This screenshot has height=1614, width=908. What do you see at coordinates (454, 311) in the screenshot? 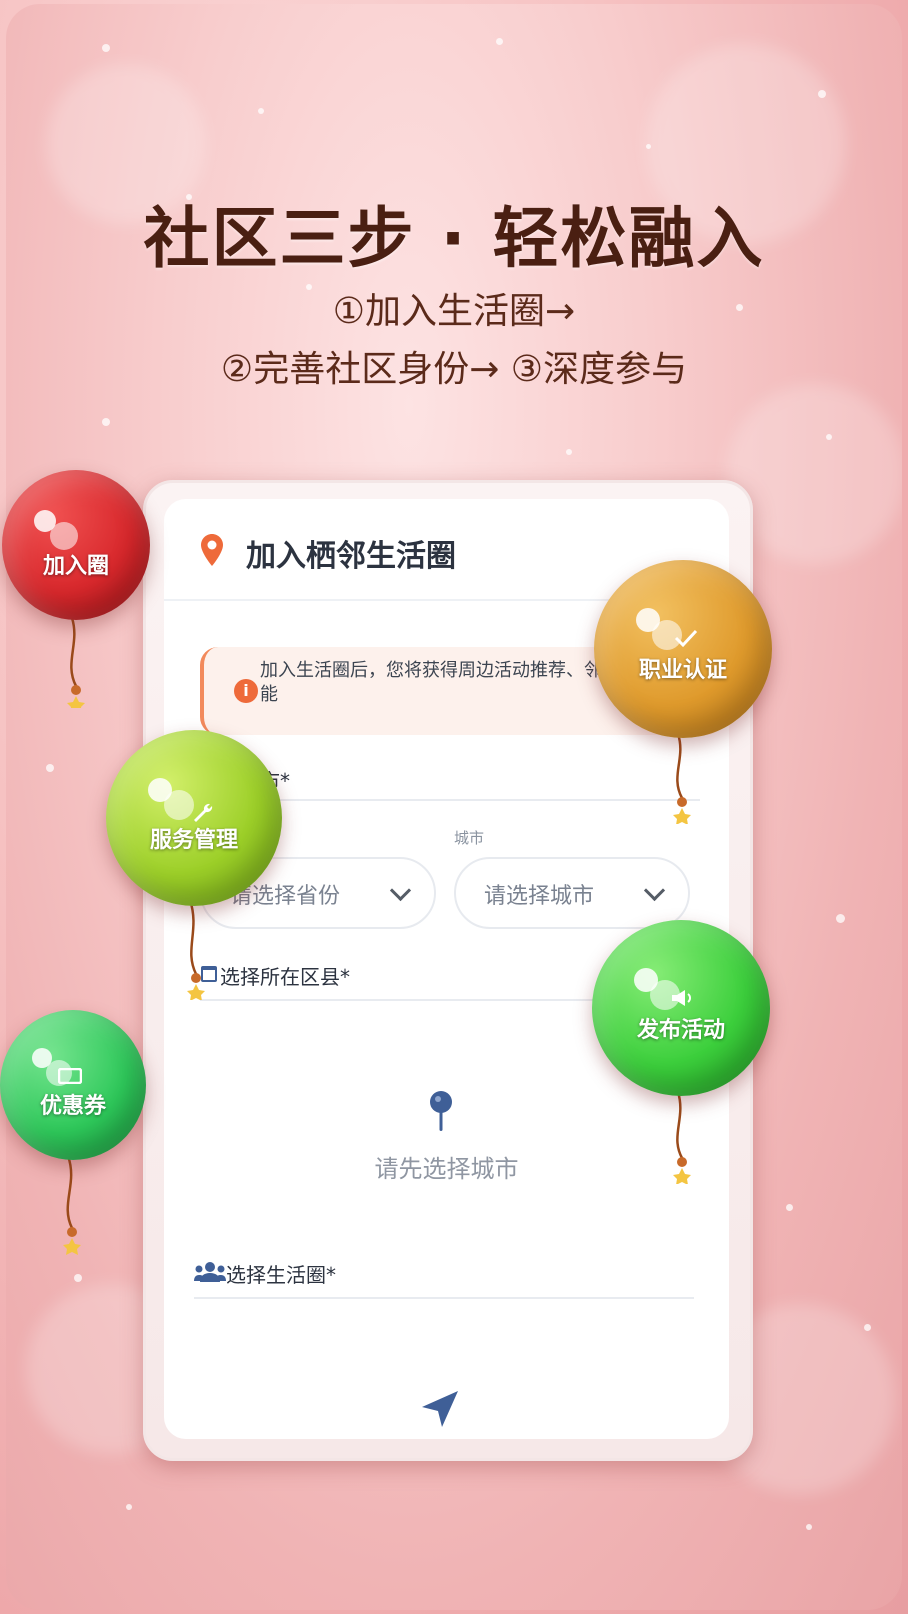
I see `step-line-1: ①加入生活圈→` at bounding box center [454, 311].